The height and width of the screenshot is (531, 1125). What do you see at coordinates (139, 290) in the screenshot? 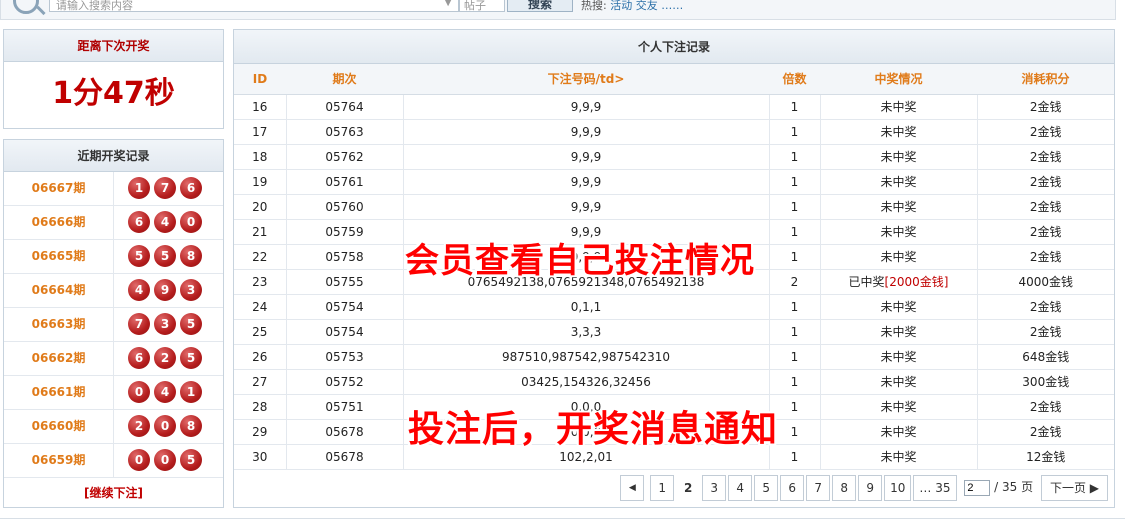
I see `lottery-ball: 4` at bounding box center [139, 290].